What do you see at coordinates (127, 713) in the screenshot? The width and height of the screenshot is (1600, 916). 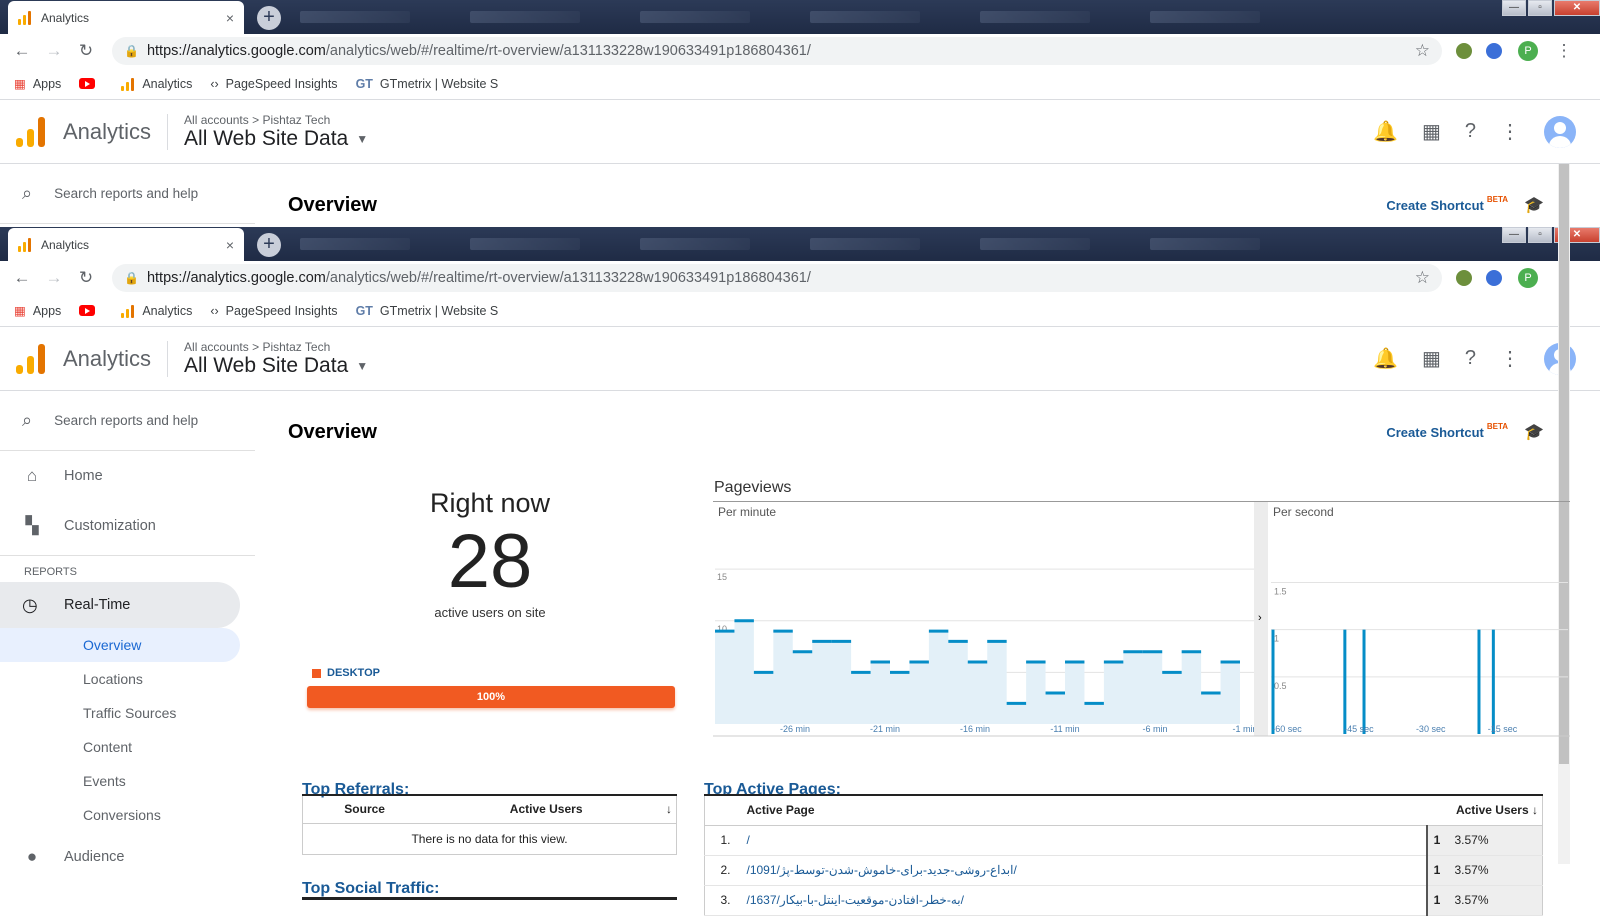 I see `sidebar-sub-traffic-sources: Traffic Sources` at bounding box center [127, 713].